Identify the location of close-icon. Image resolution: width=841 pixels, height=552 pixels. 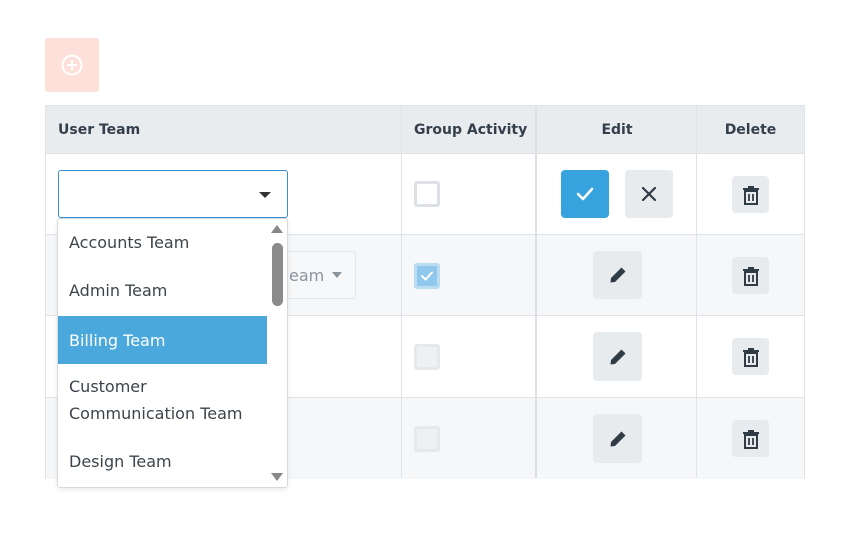
(649, 194).